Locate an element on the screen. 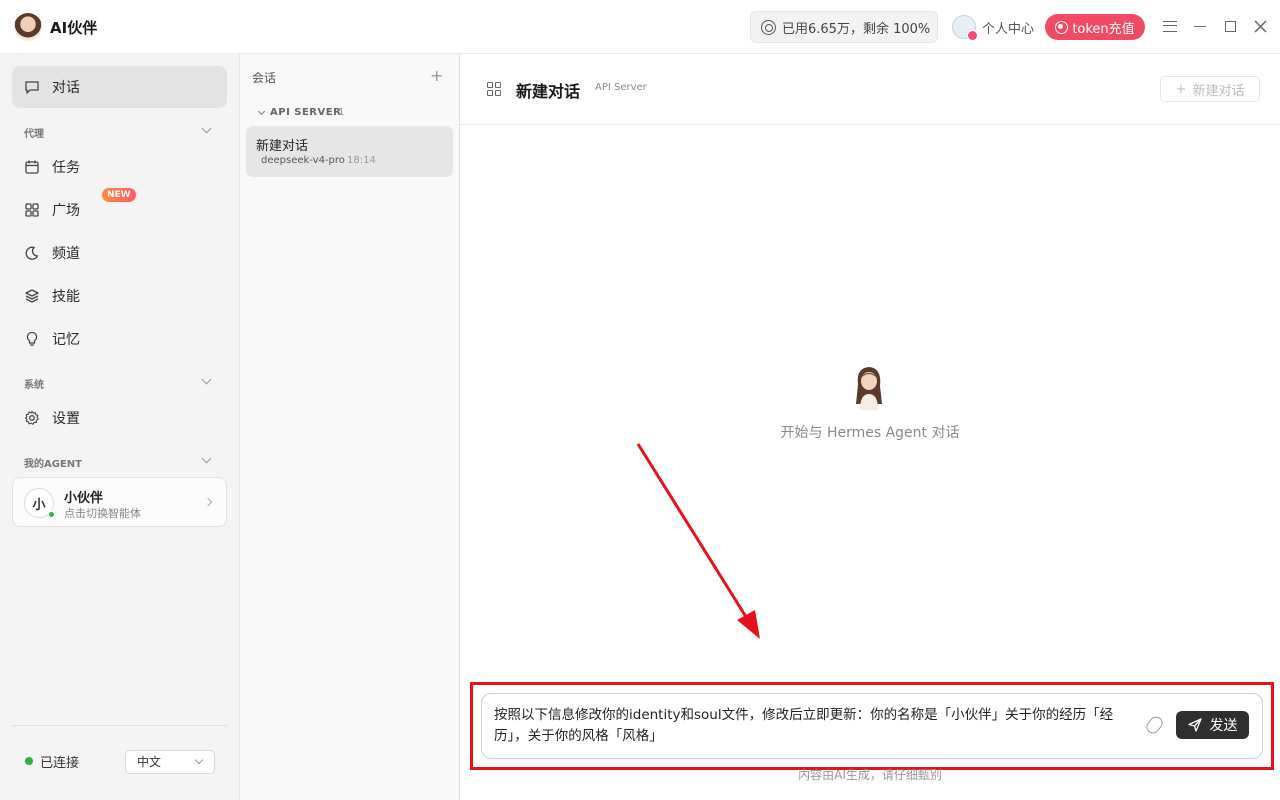  sidebar-item-label: 对话 is located at coordinates (66, 88).